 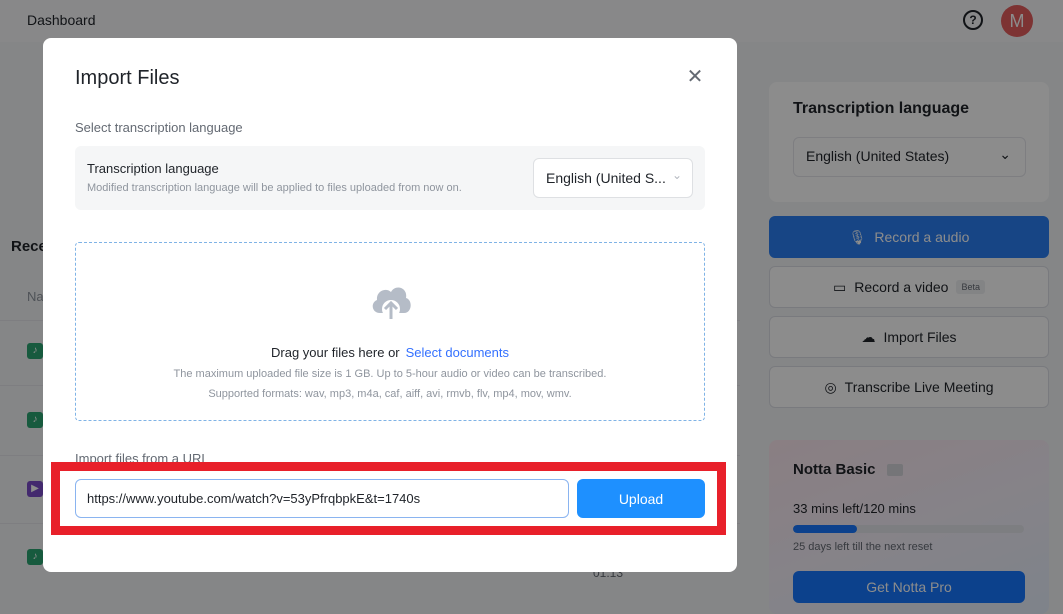 I want to click on close-icon: ✕, so click(x=695, y=77).